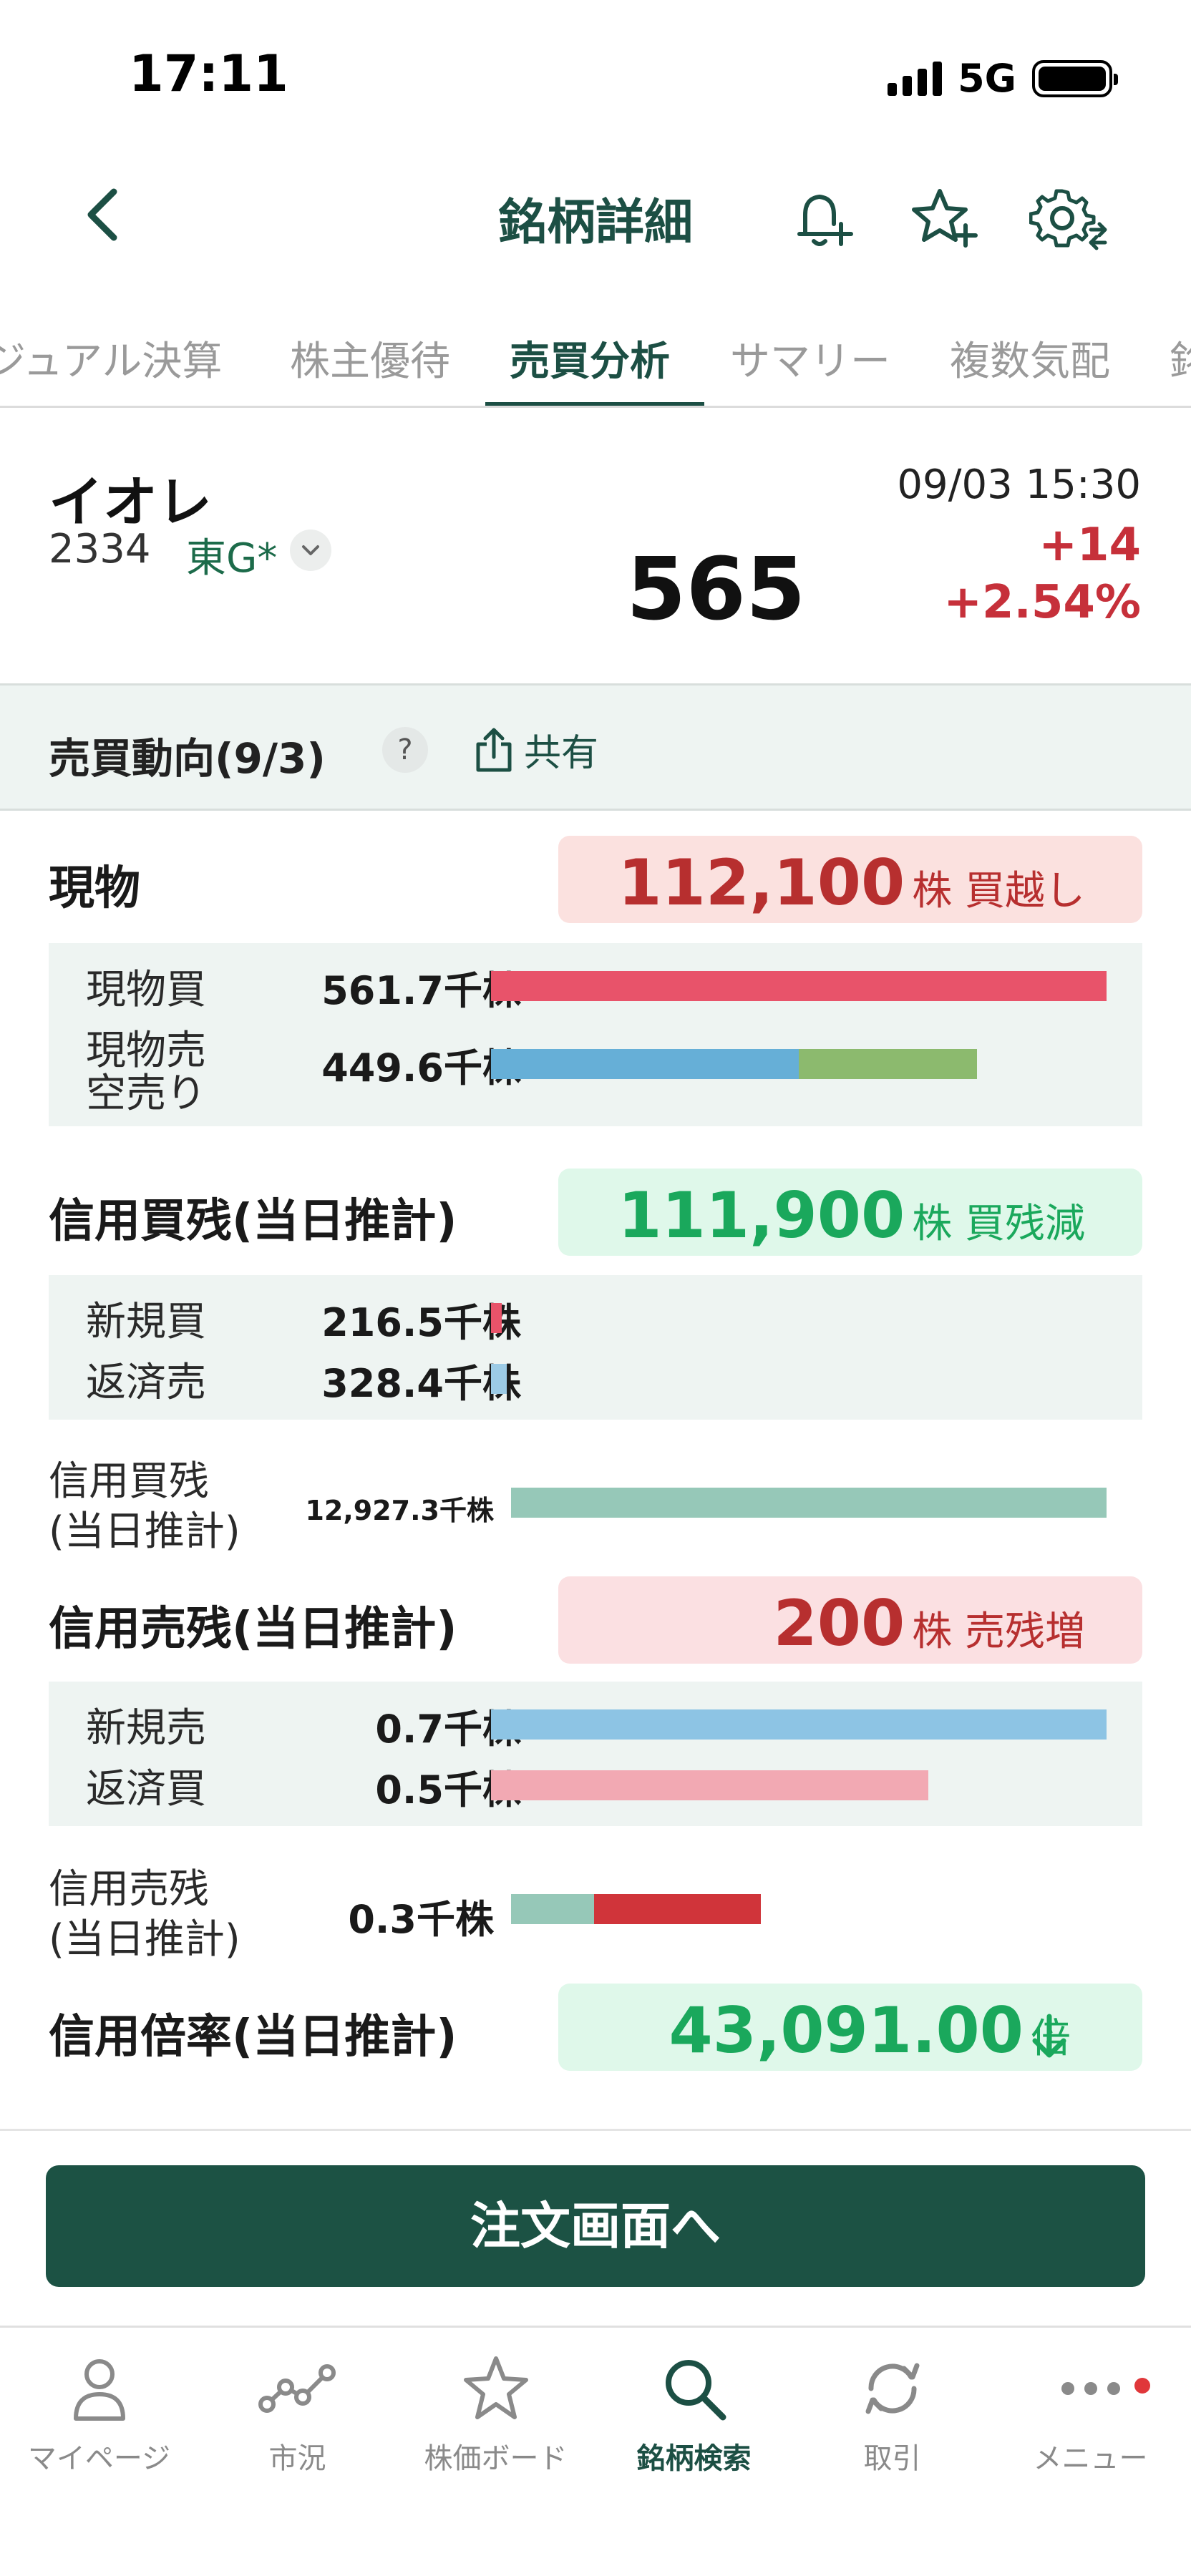 Image resolution: width=1191 pixels, height=2576 pixels. What do you see at coordinates (144, 1939) in the screenshot?
I see `margin-sell-balance-sublabel: (当日推計)` at bounding box center [144, 1939].